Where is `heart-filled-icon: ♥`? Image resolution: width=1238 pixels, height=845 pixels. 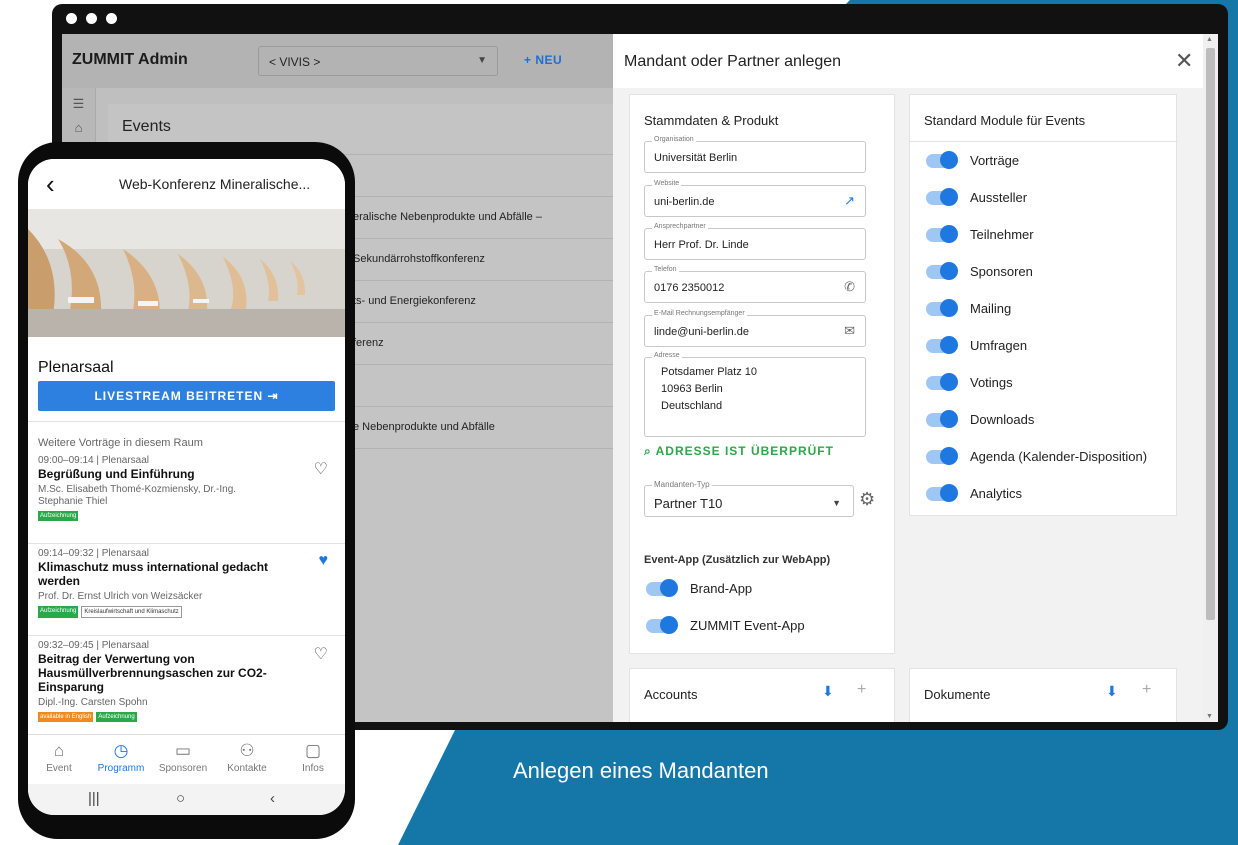 heart-filled-icon: ♥ is located at coordinates (324, 561).